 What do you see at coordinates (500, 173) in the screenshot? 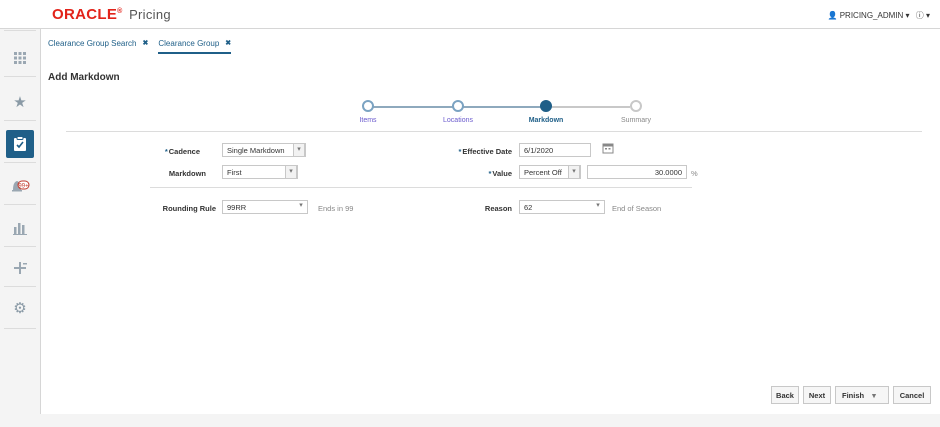
I see `value-label: *Value` at bounding box center [500, 173].